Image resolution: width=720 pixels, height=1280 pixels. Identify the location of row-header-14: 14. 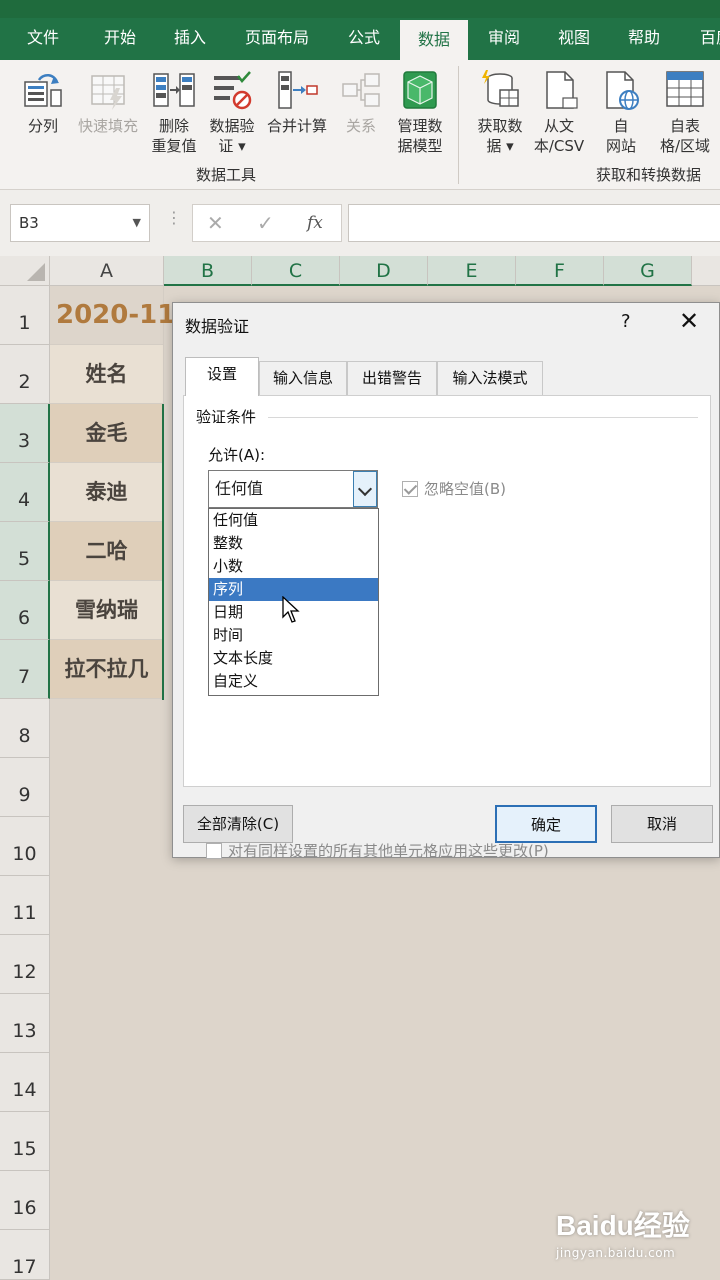
(25, 1082).